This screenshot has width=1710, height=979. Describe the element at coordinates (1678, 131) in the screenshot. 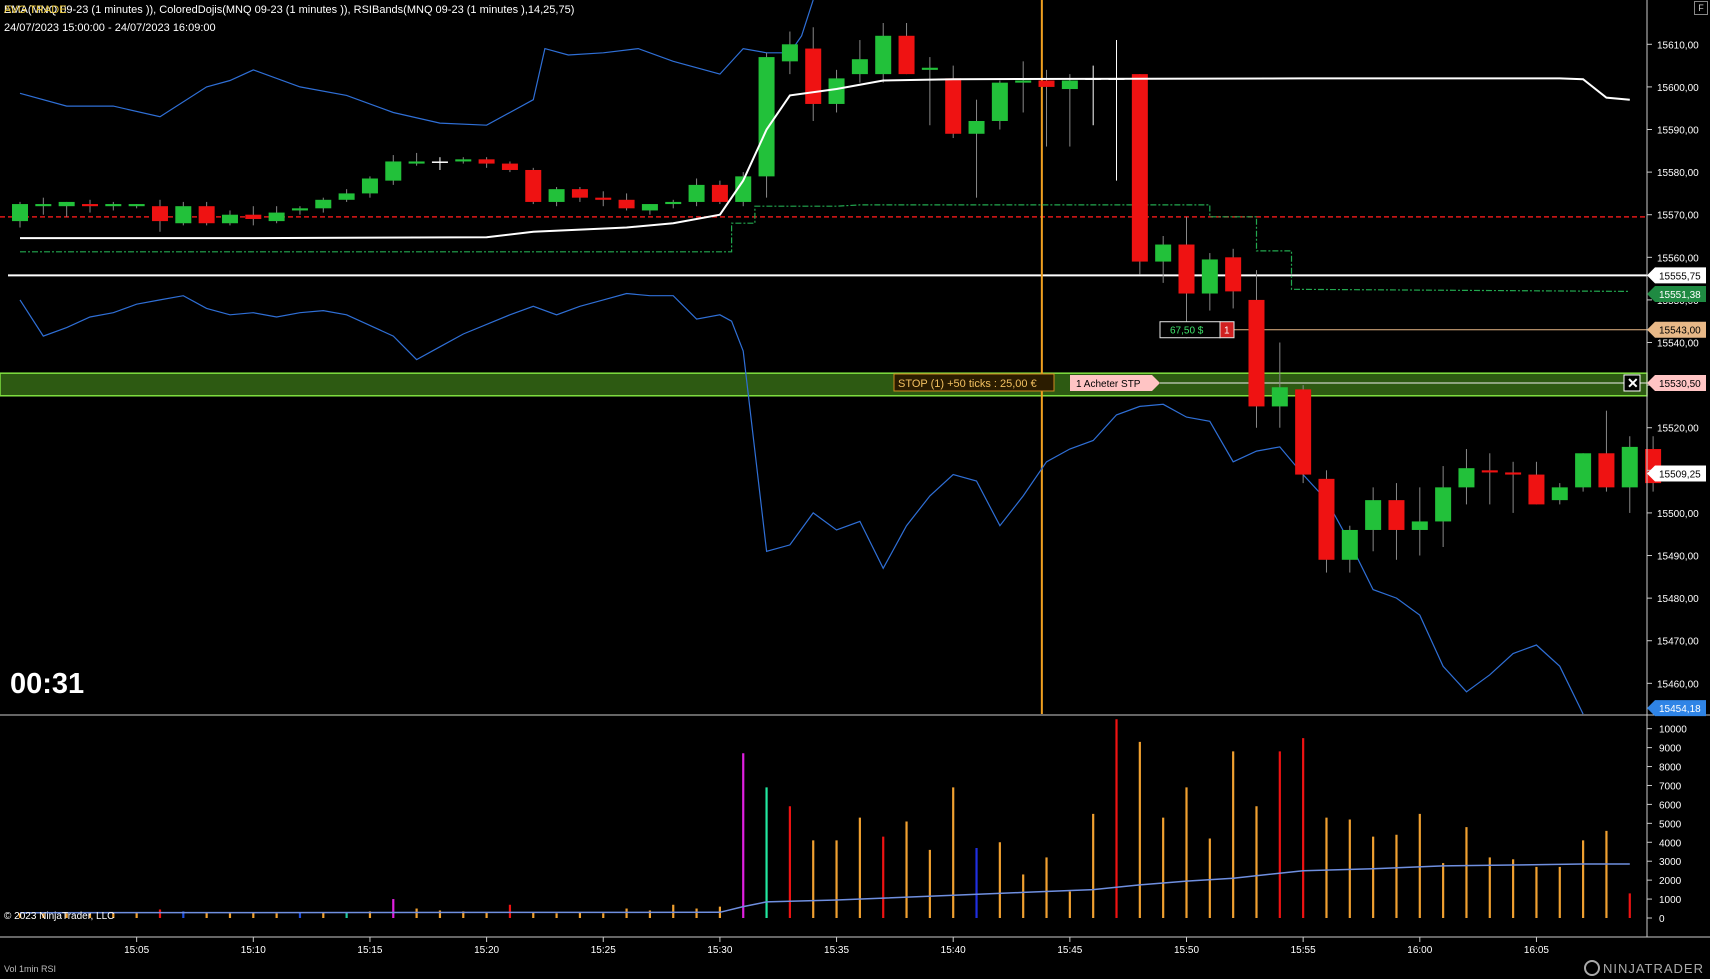

I see `price-tick-label: 15590,00` at that location.